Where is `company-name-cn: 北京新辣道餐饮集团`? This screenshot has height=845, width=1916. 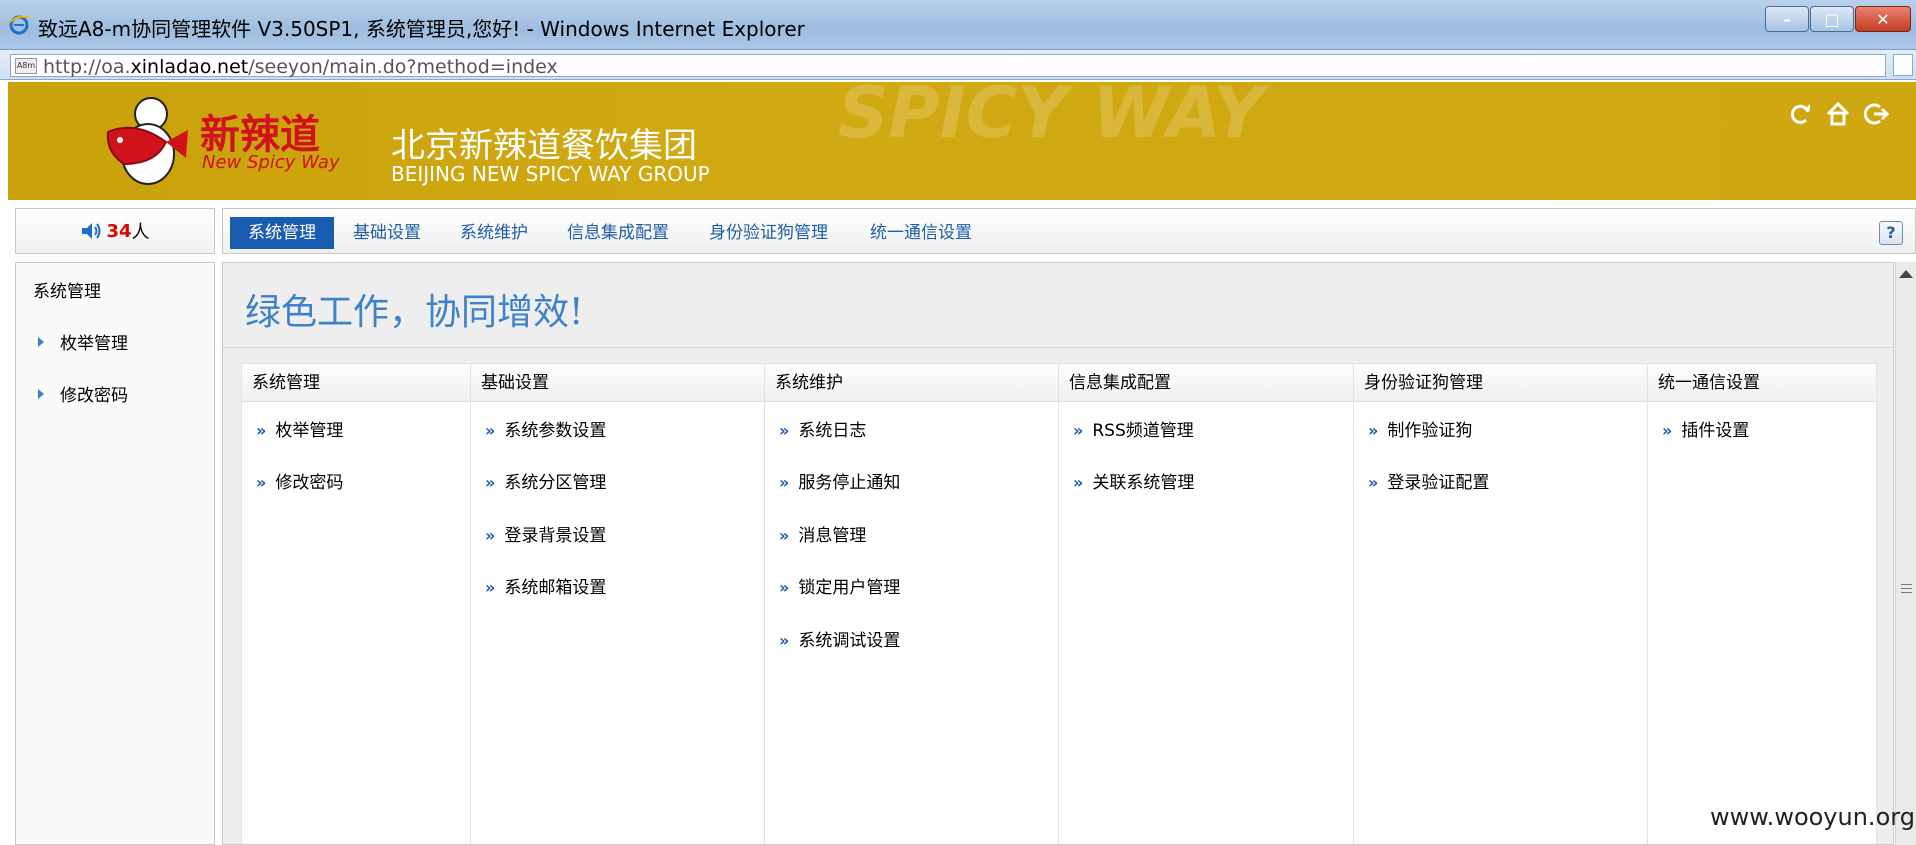 company-name-cn: 北京新辣道餐饮集团 is located at coordinates (544, 146).